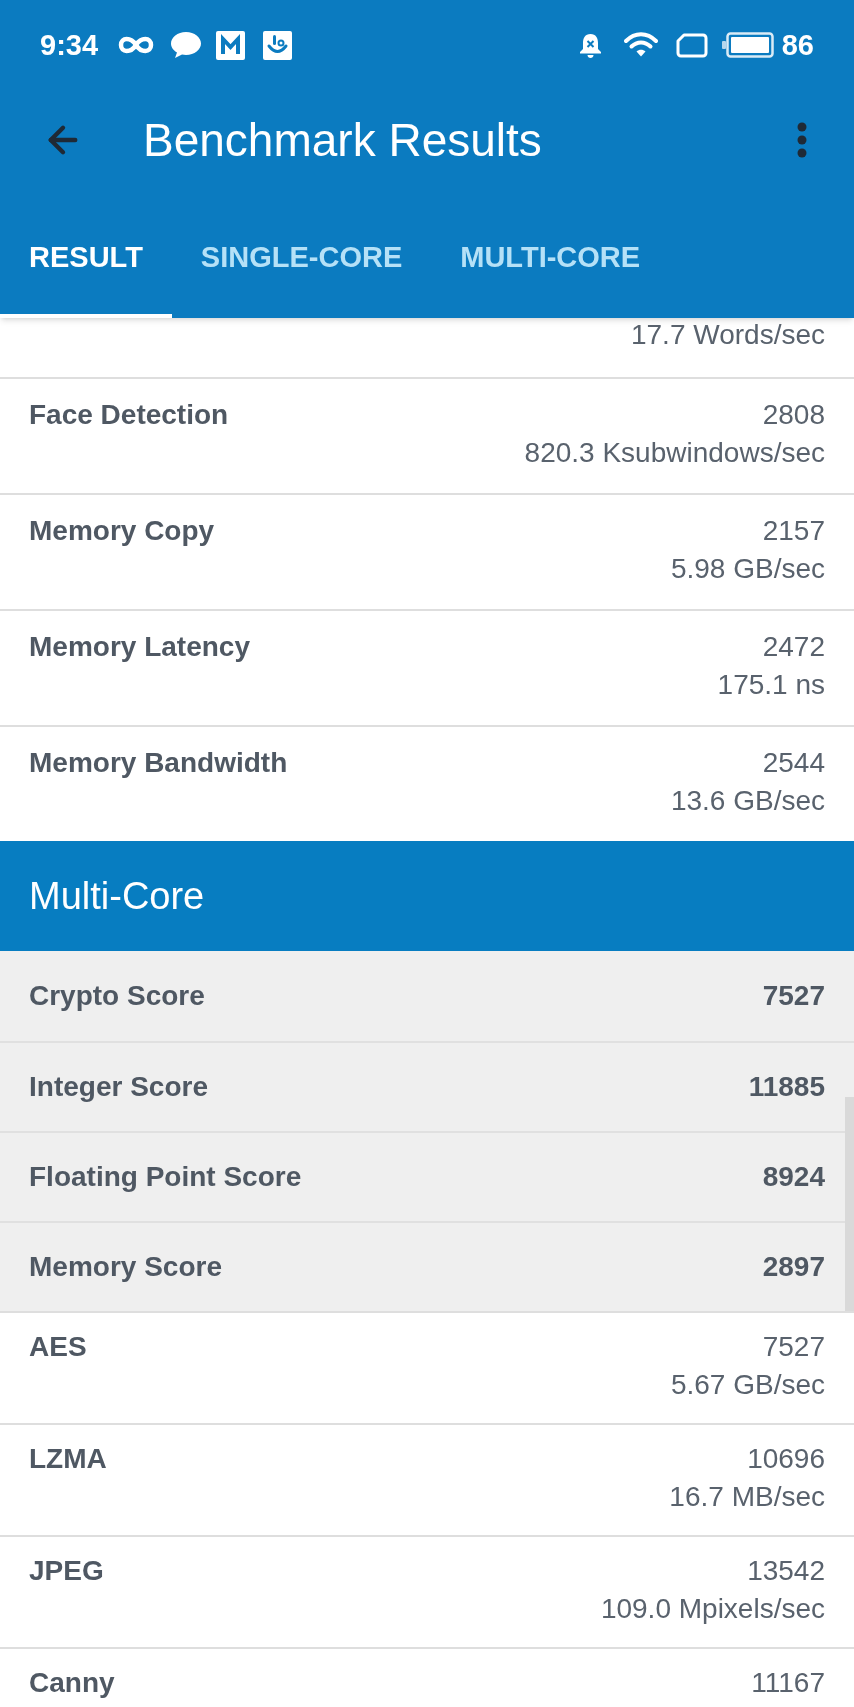  I want to click on score-value: 11885, so click(786, 1087).